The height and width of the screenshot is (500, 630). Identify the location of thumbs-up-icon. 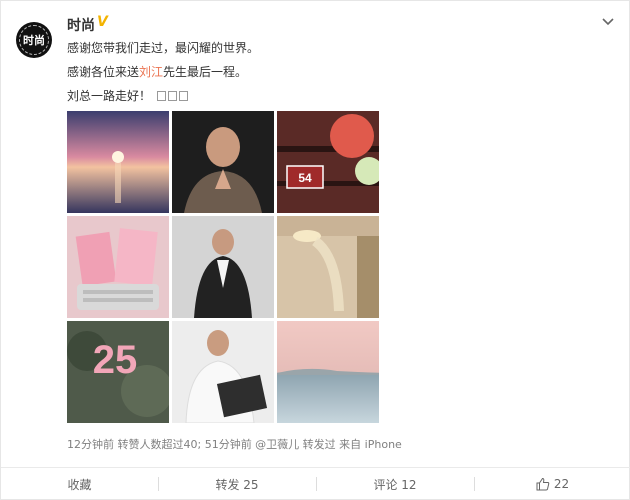
(543, 484).